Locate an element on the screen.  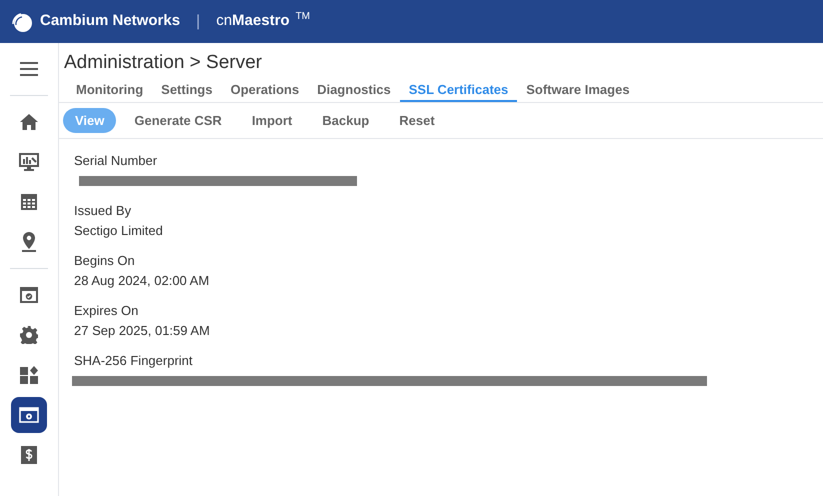
browser-check-icon is located at coordinates (29, 295).